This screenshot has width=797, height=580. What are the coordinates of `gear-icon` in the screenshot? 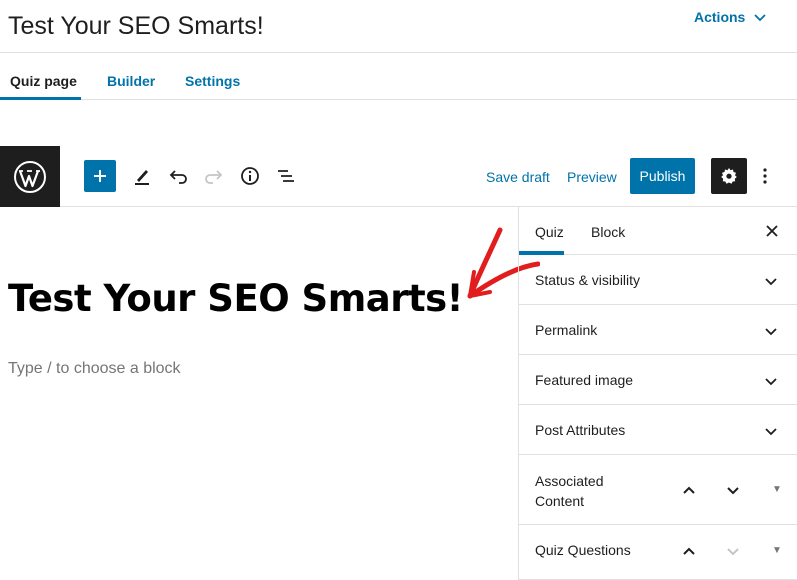 It's located at (729, 176).